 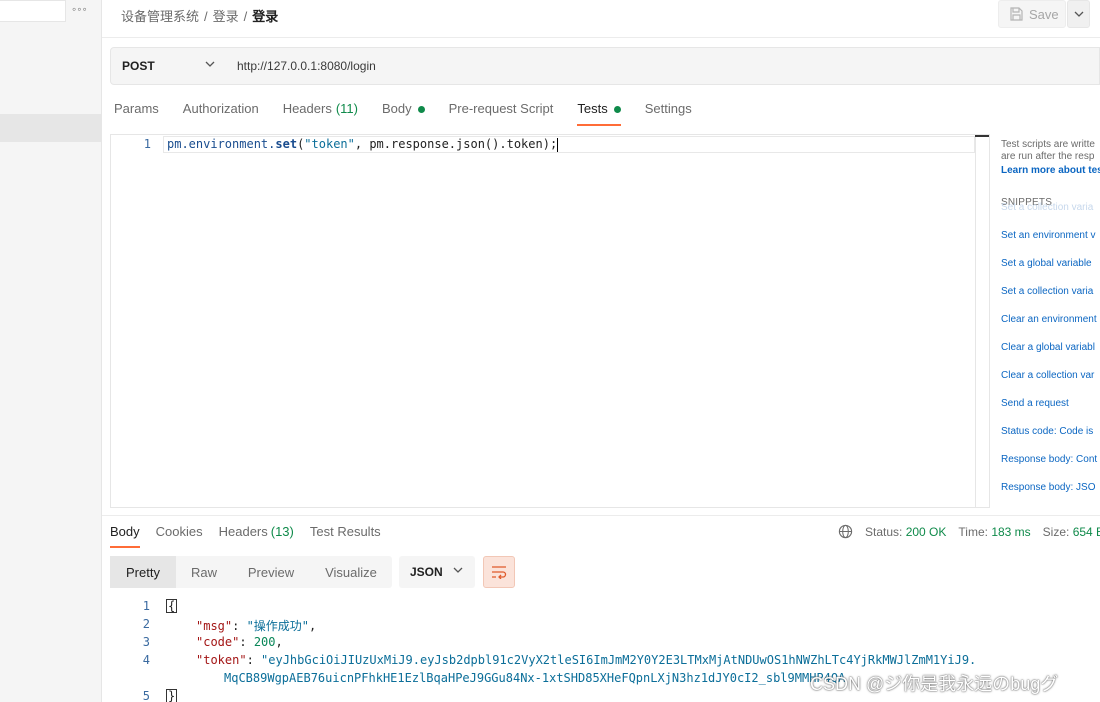 I want to click on globe-icon, so click(x=845, y=531).